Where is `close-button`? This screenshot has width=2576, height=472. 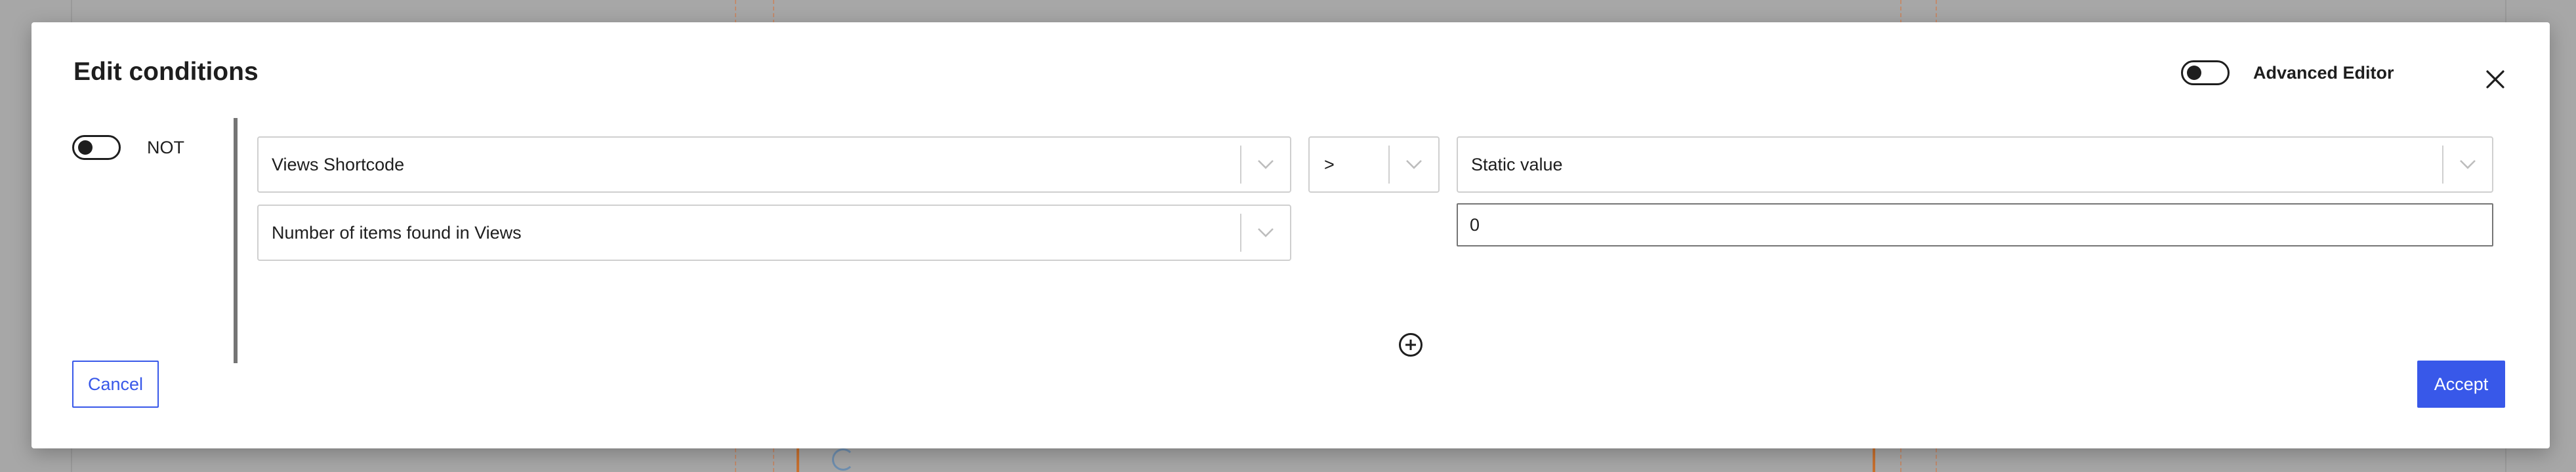
close-button is located at coordinates (2495, 79).